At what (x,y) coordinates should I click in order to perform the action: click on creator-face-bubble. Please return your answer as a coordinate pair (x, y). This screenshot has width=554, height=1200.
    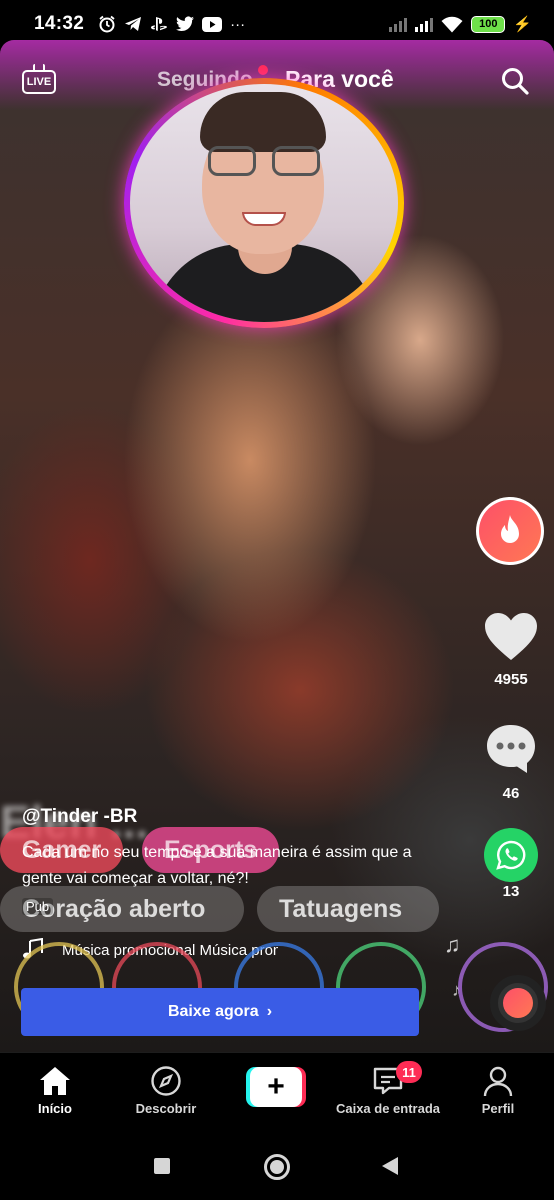
    Looking at the image, I should click on (264, 203).